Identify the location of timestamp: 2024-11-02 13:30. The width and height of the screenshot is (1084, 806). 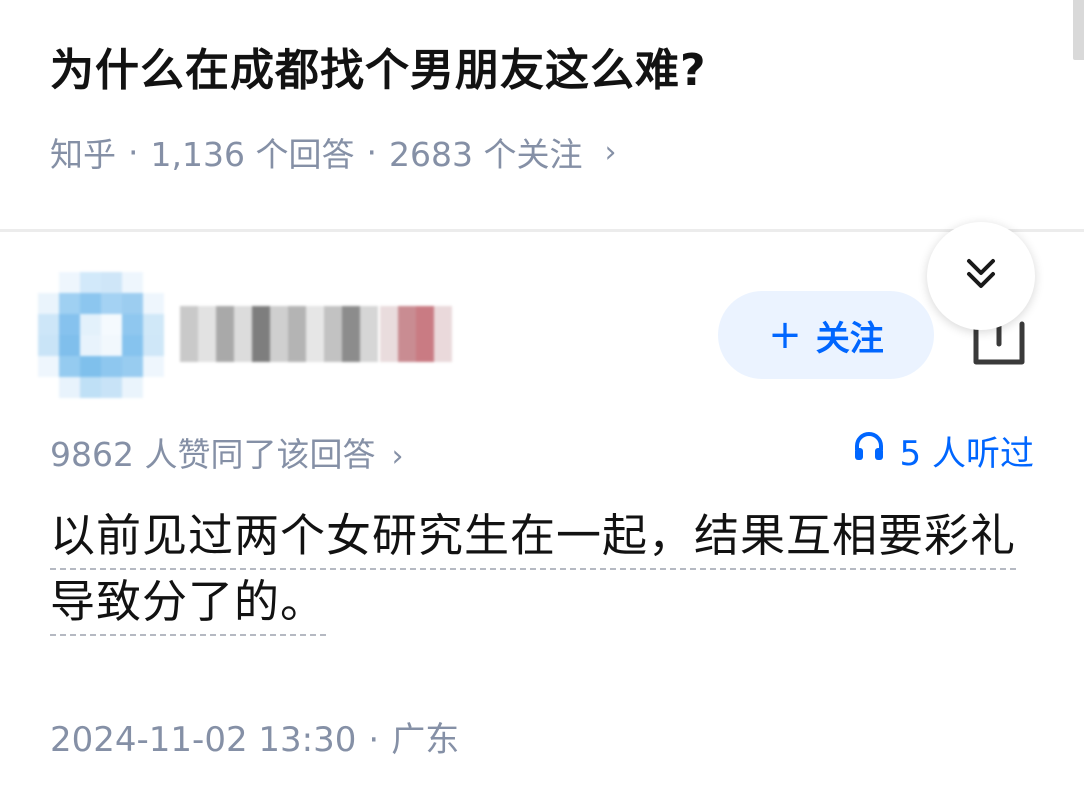
(203, 740).